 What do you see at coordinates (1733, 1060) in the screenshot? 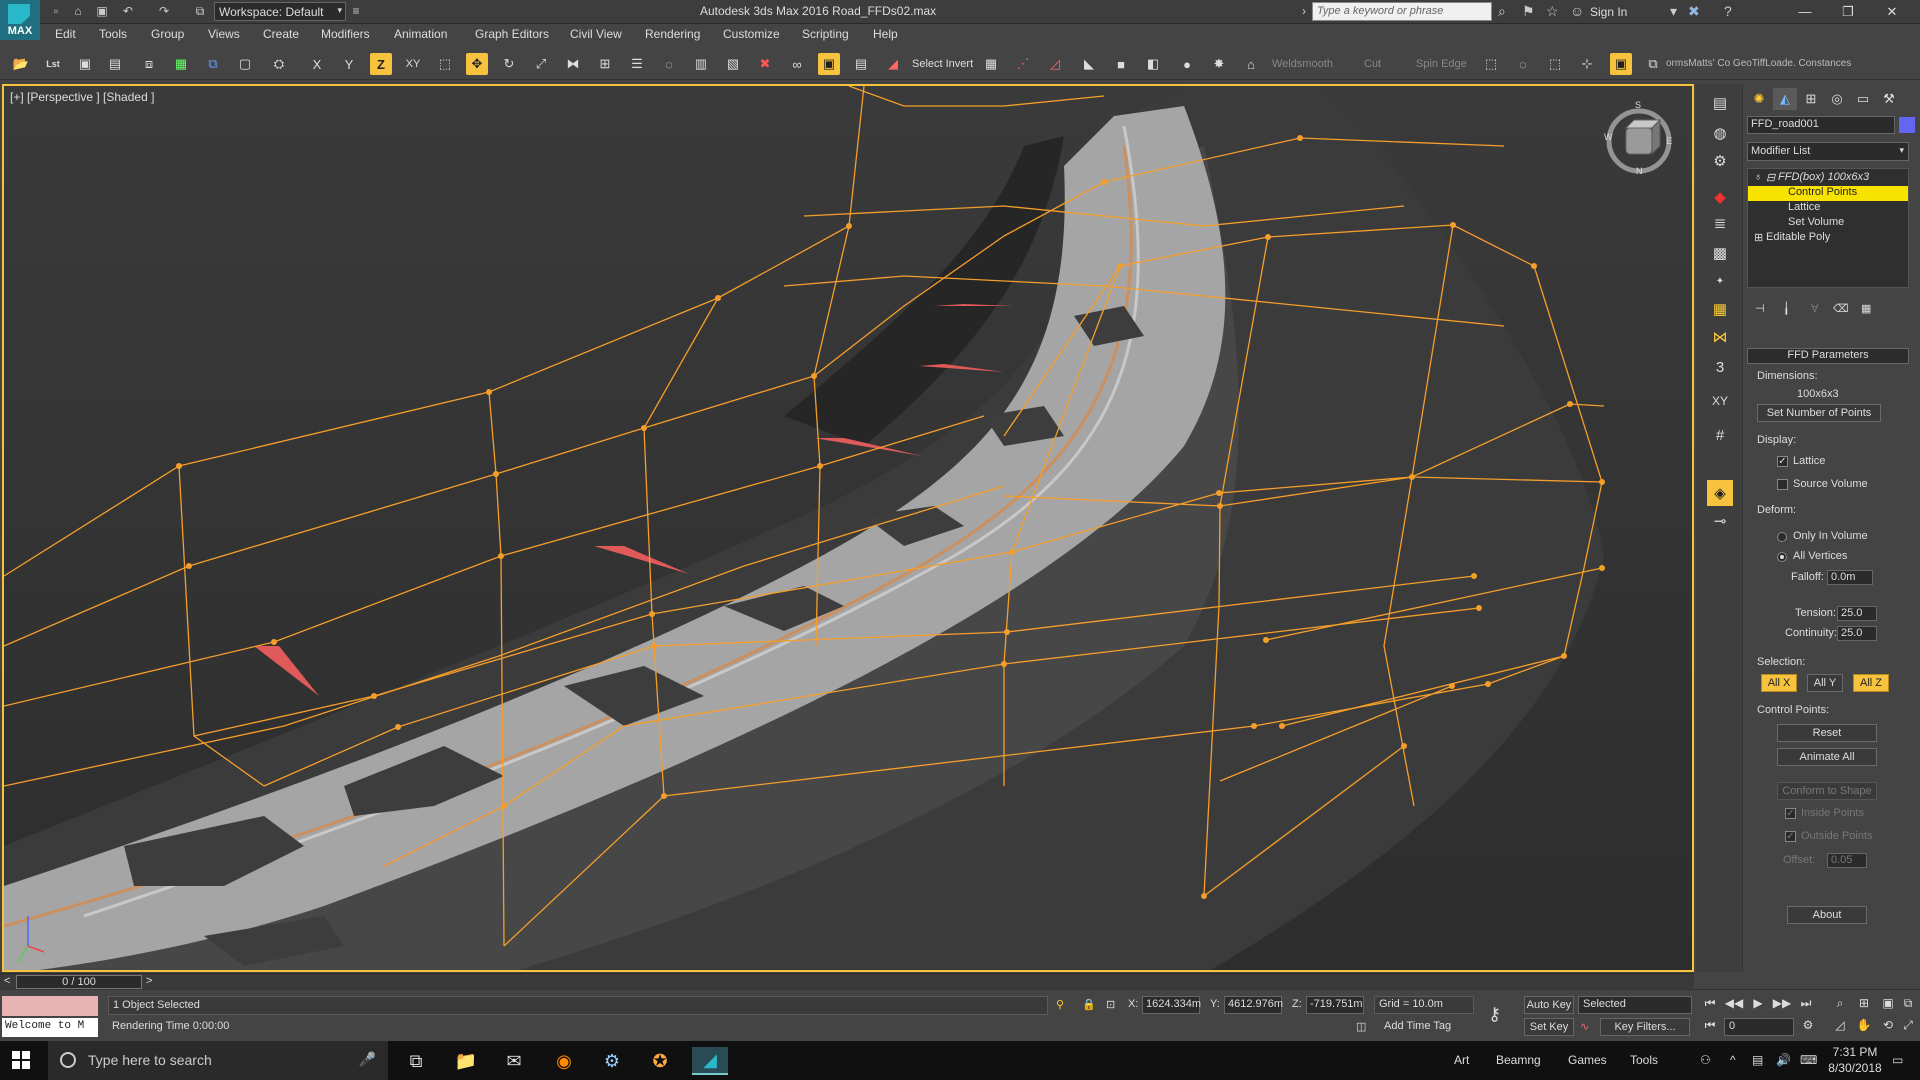
I see `tray-up-icon: ^` at bounding box center [1733, 1060].